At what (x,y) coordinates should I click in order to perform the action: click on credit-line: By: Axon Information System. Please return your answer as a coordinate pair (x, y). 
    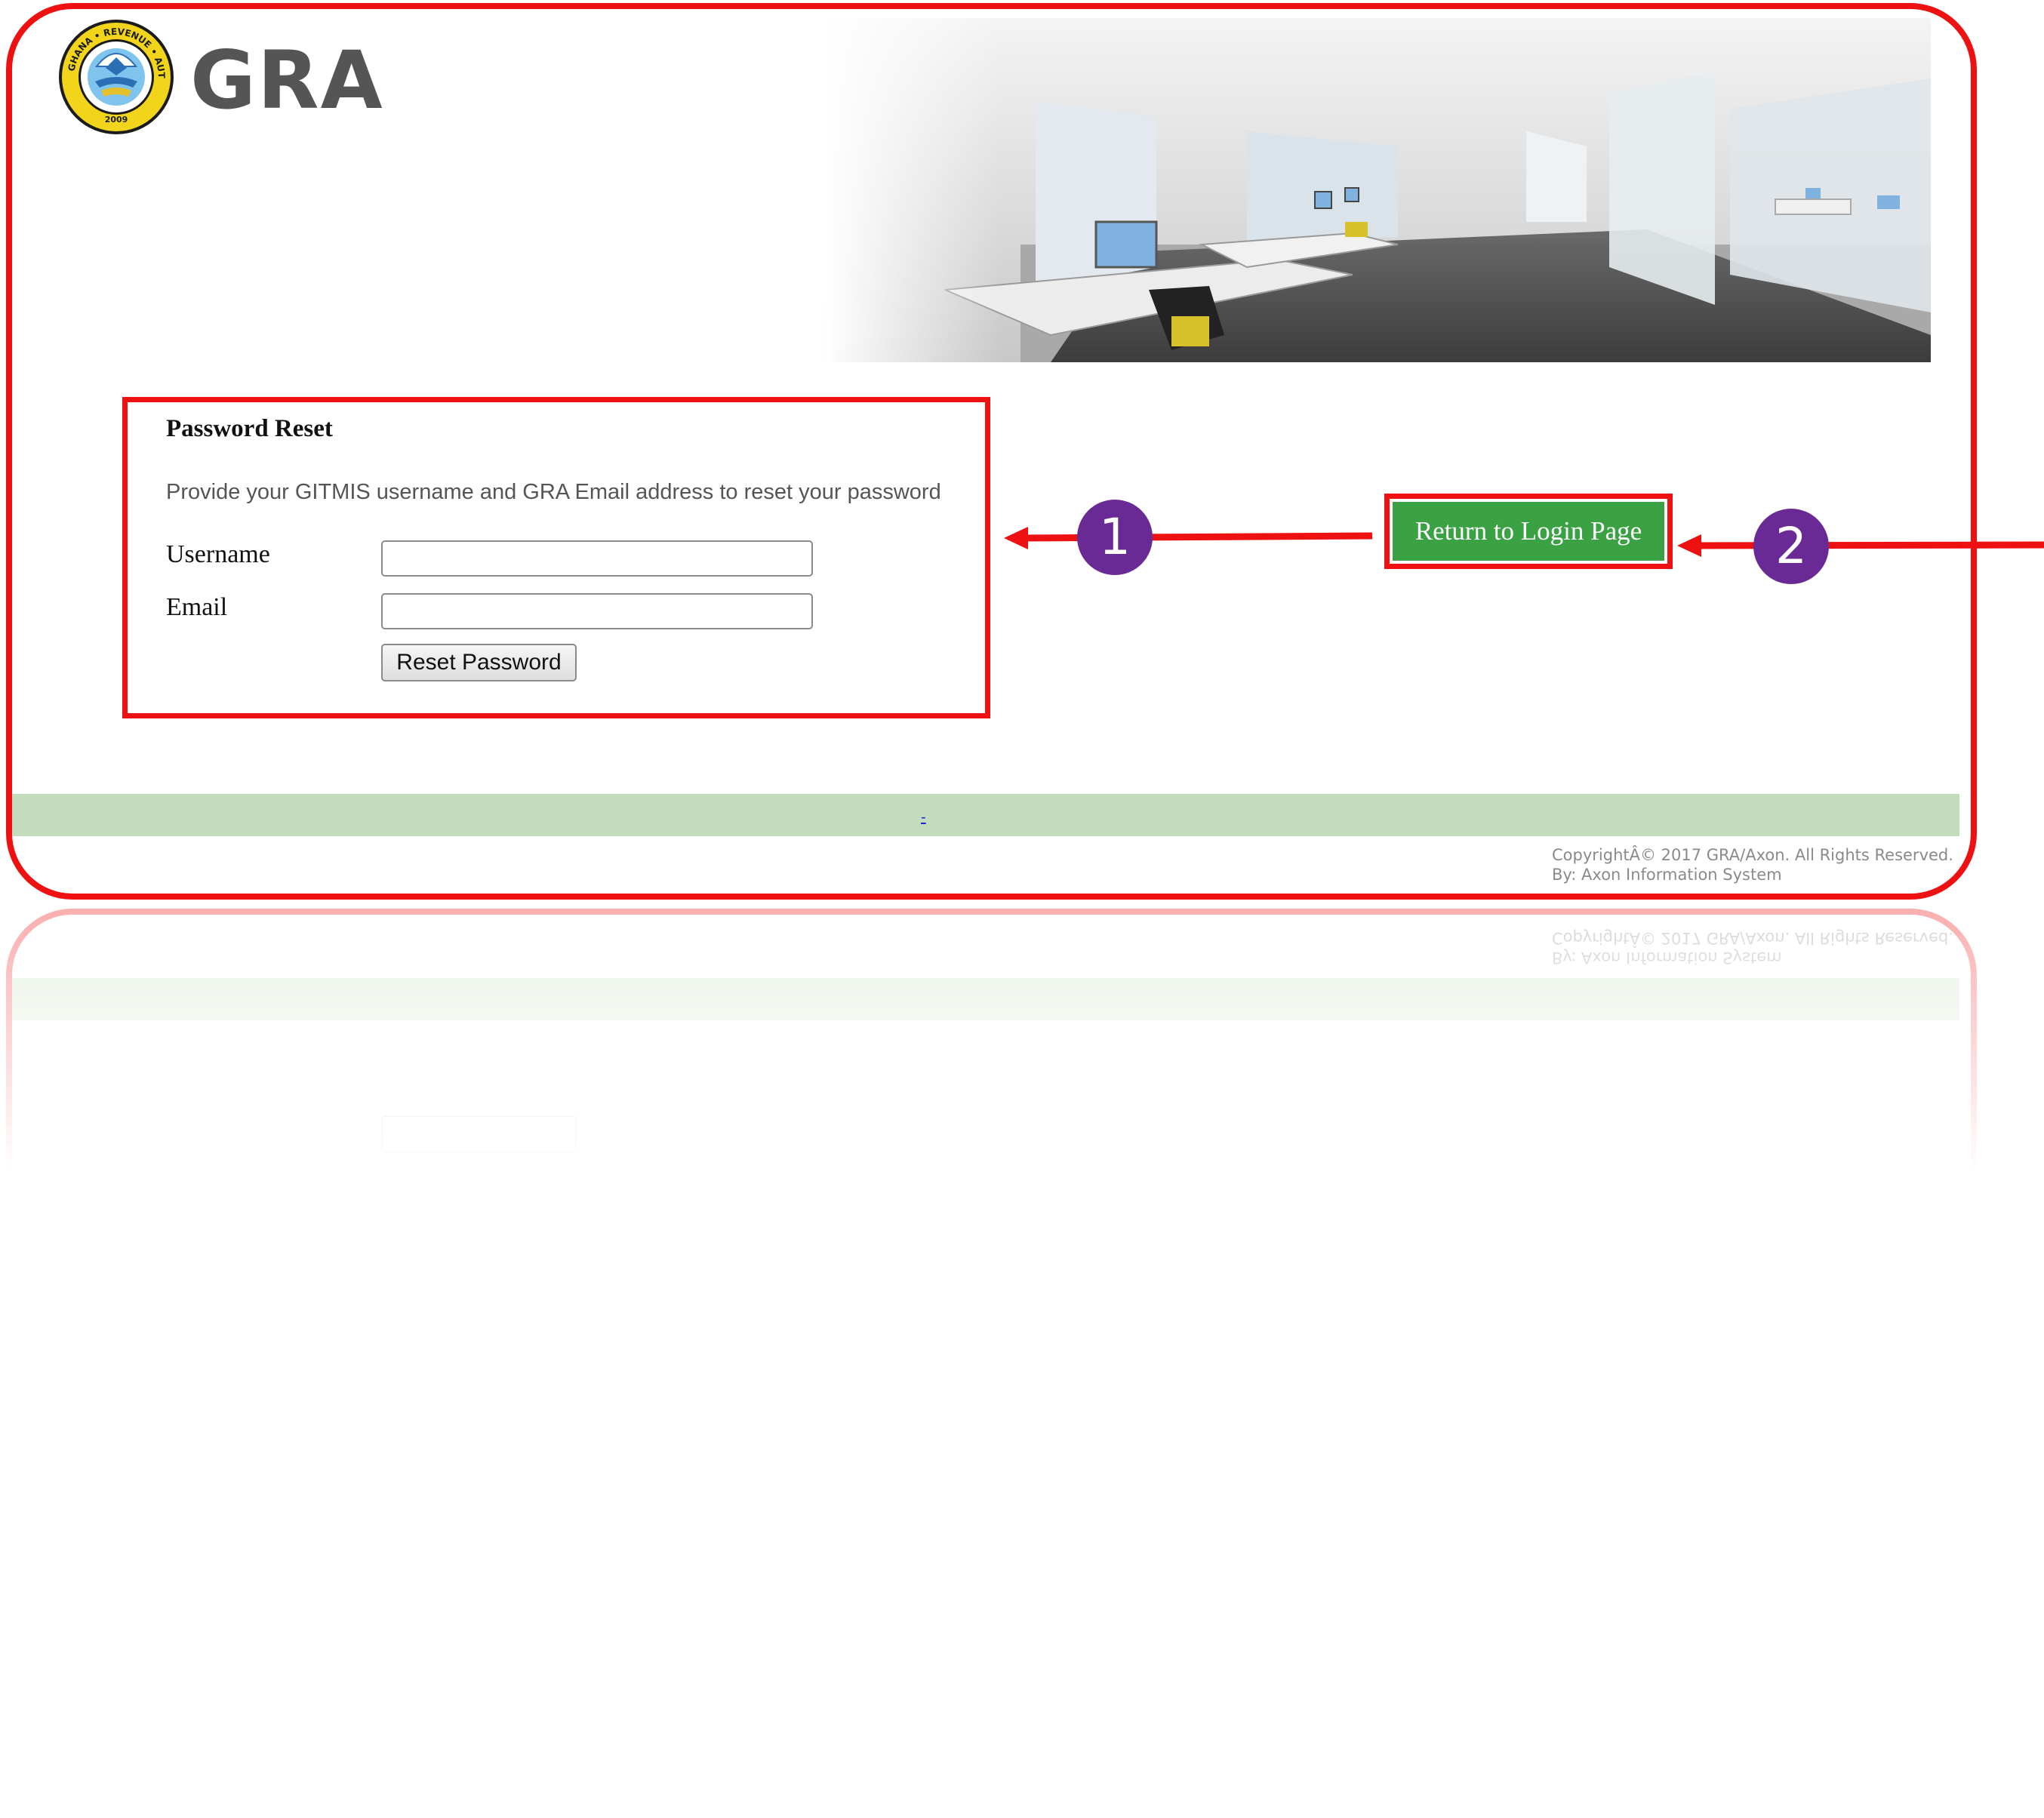
    Looking at the image, I should click on (1667, 875).